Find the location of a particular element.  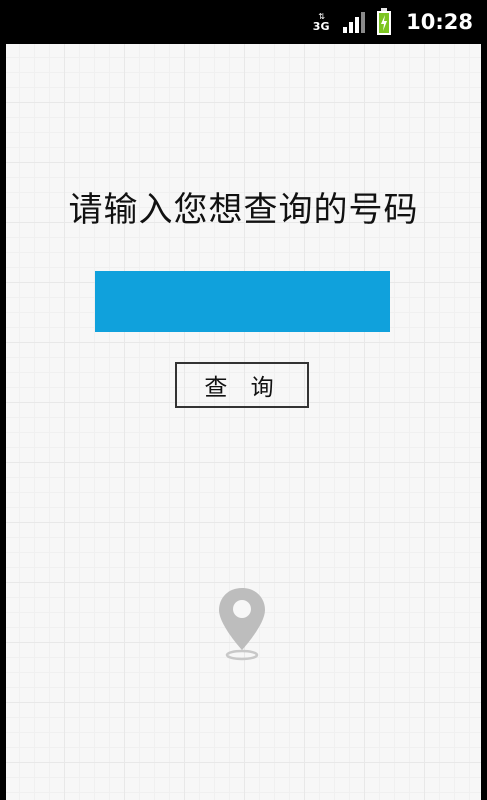

signal-strength-icon is located at coordinates (354, 22).